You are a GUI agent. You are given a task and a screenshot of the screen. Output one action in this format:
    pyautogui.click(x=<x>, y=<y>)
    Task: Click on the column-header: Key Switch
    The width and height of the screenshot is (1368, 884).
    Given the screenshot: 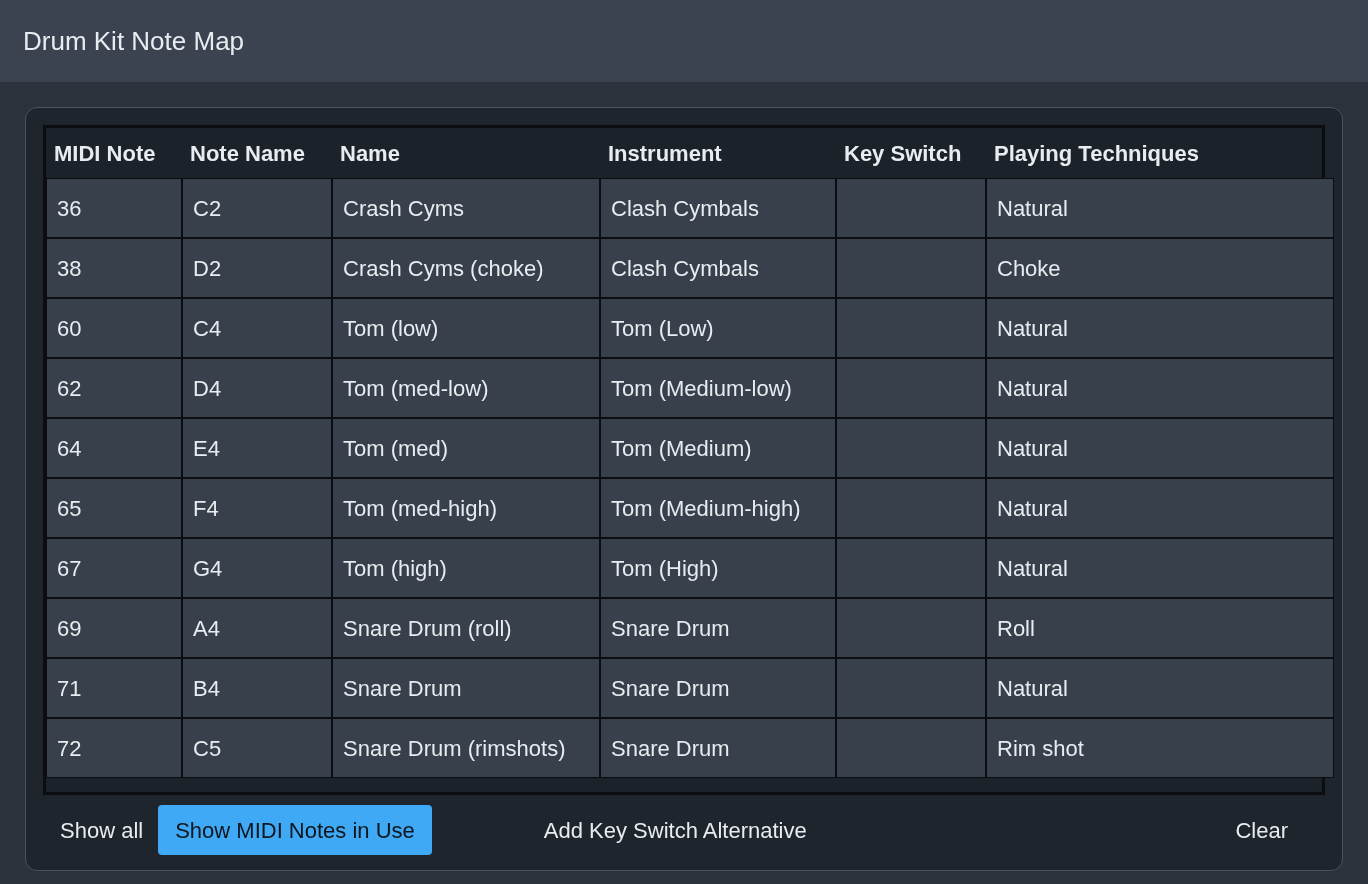 What is the action you would take?
    pyautogui.click(x=911, y=153)
    